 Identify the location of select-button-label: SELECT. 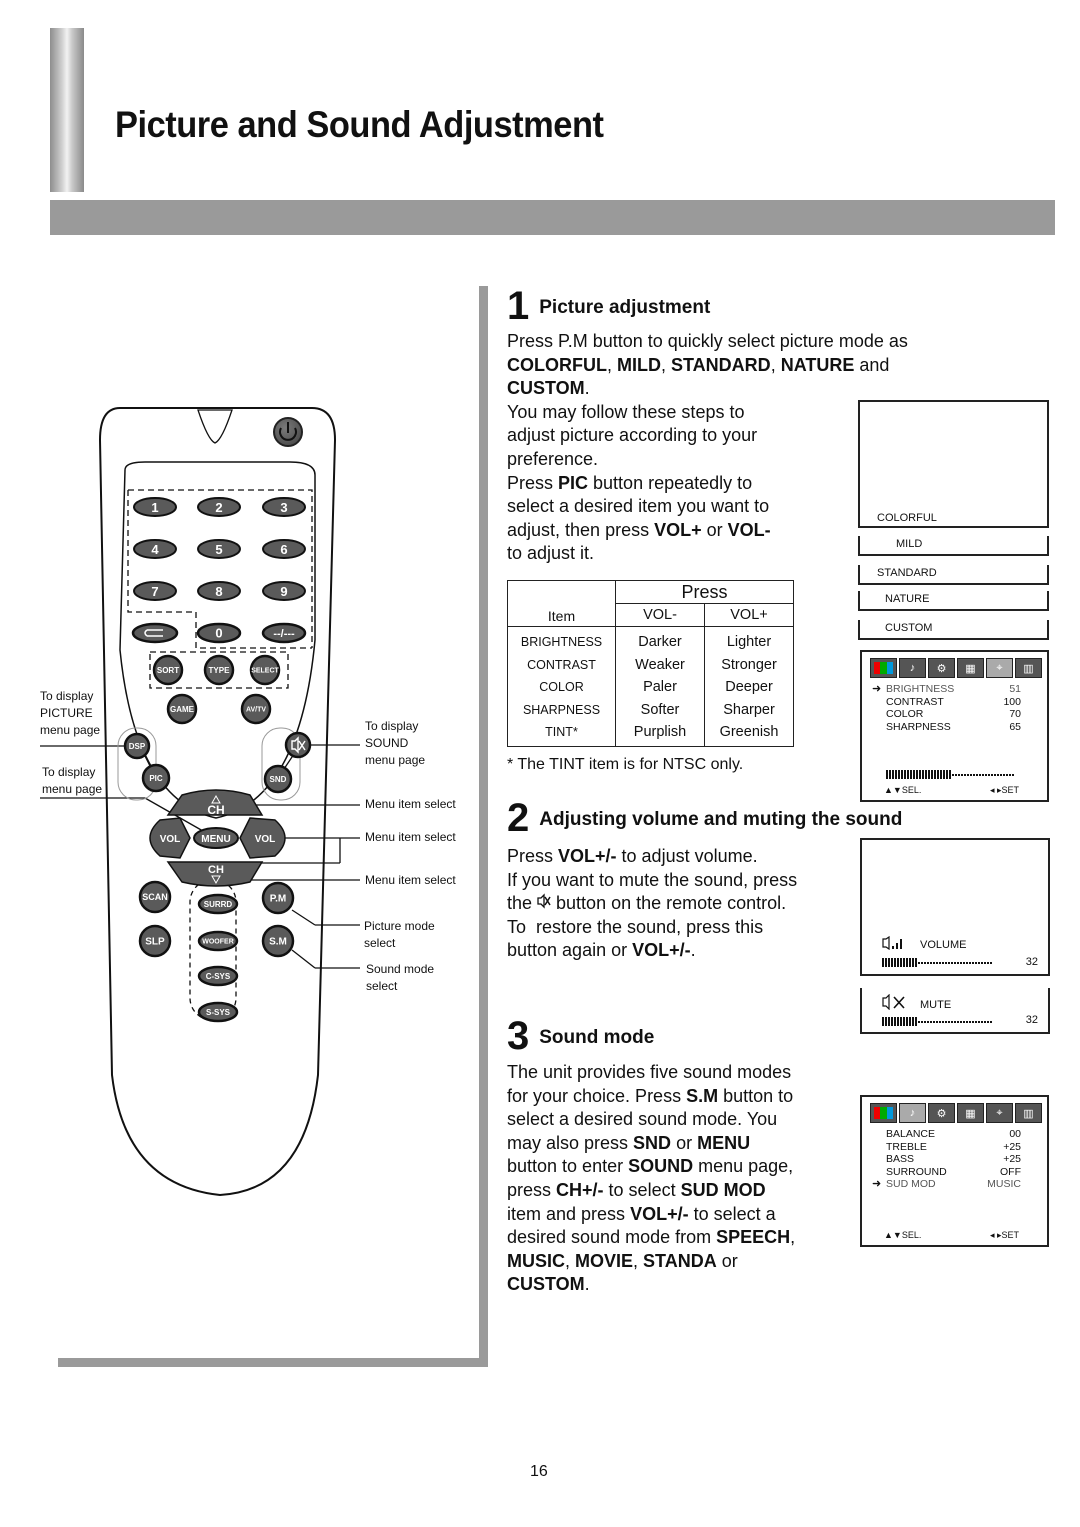
(265, 671).